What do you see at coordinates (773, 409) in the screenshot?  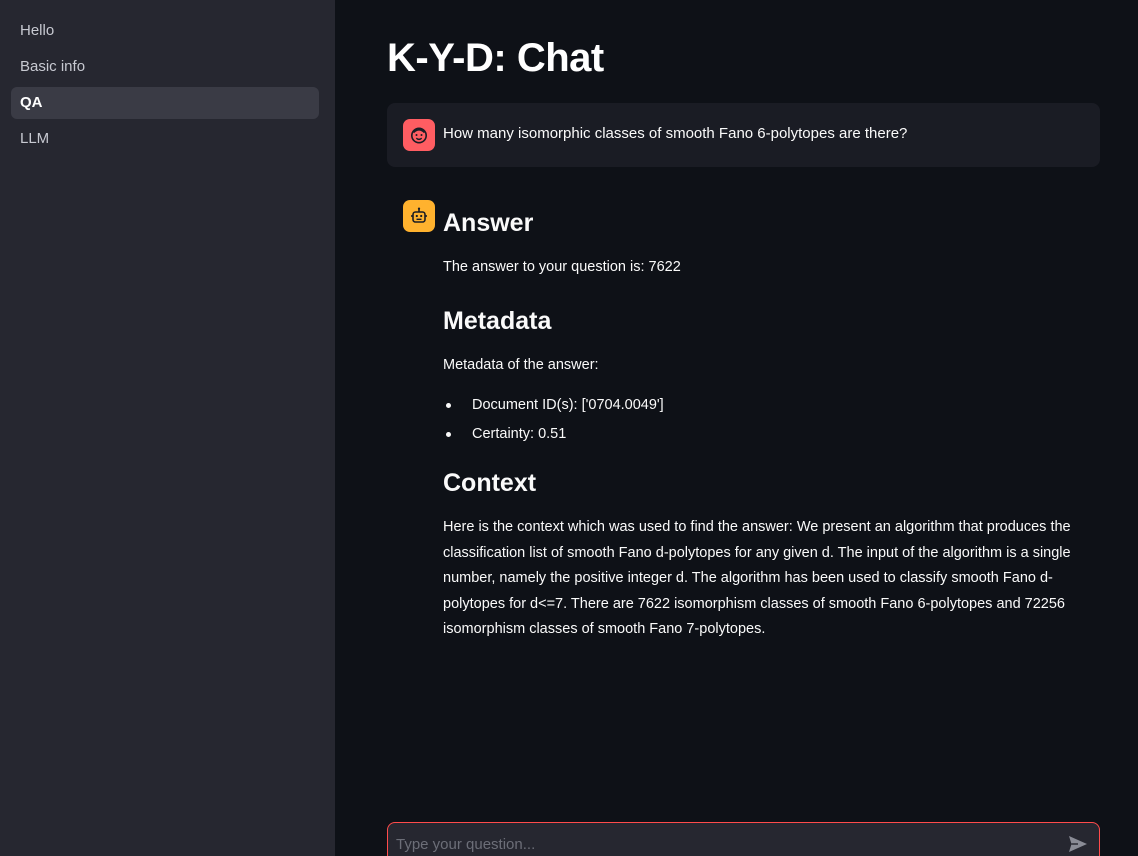 I see `metadata-item-document-ids: Document ID(s): ['0704.0049']` at bounding box center [773, 409].